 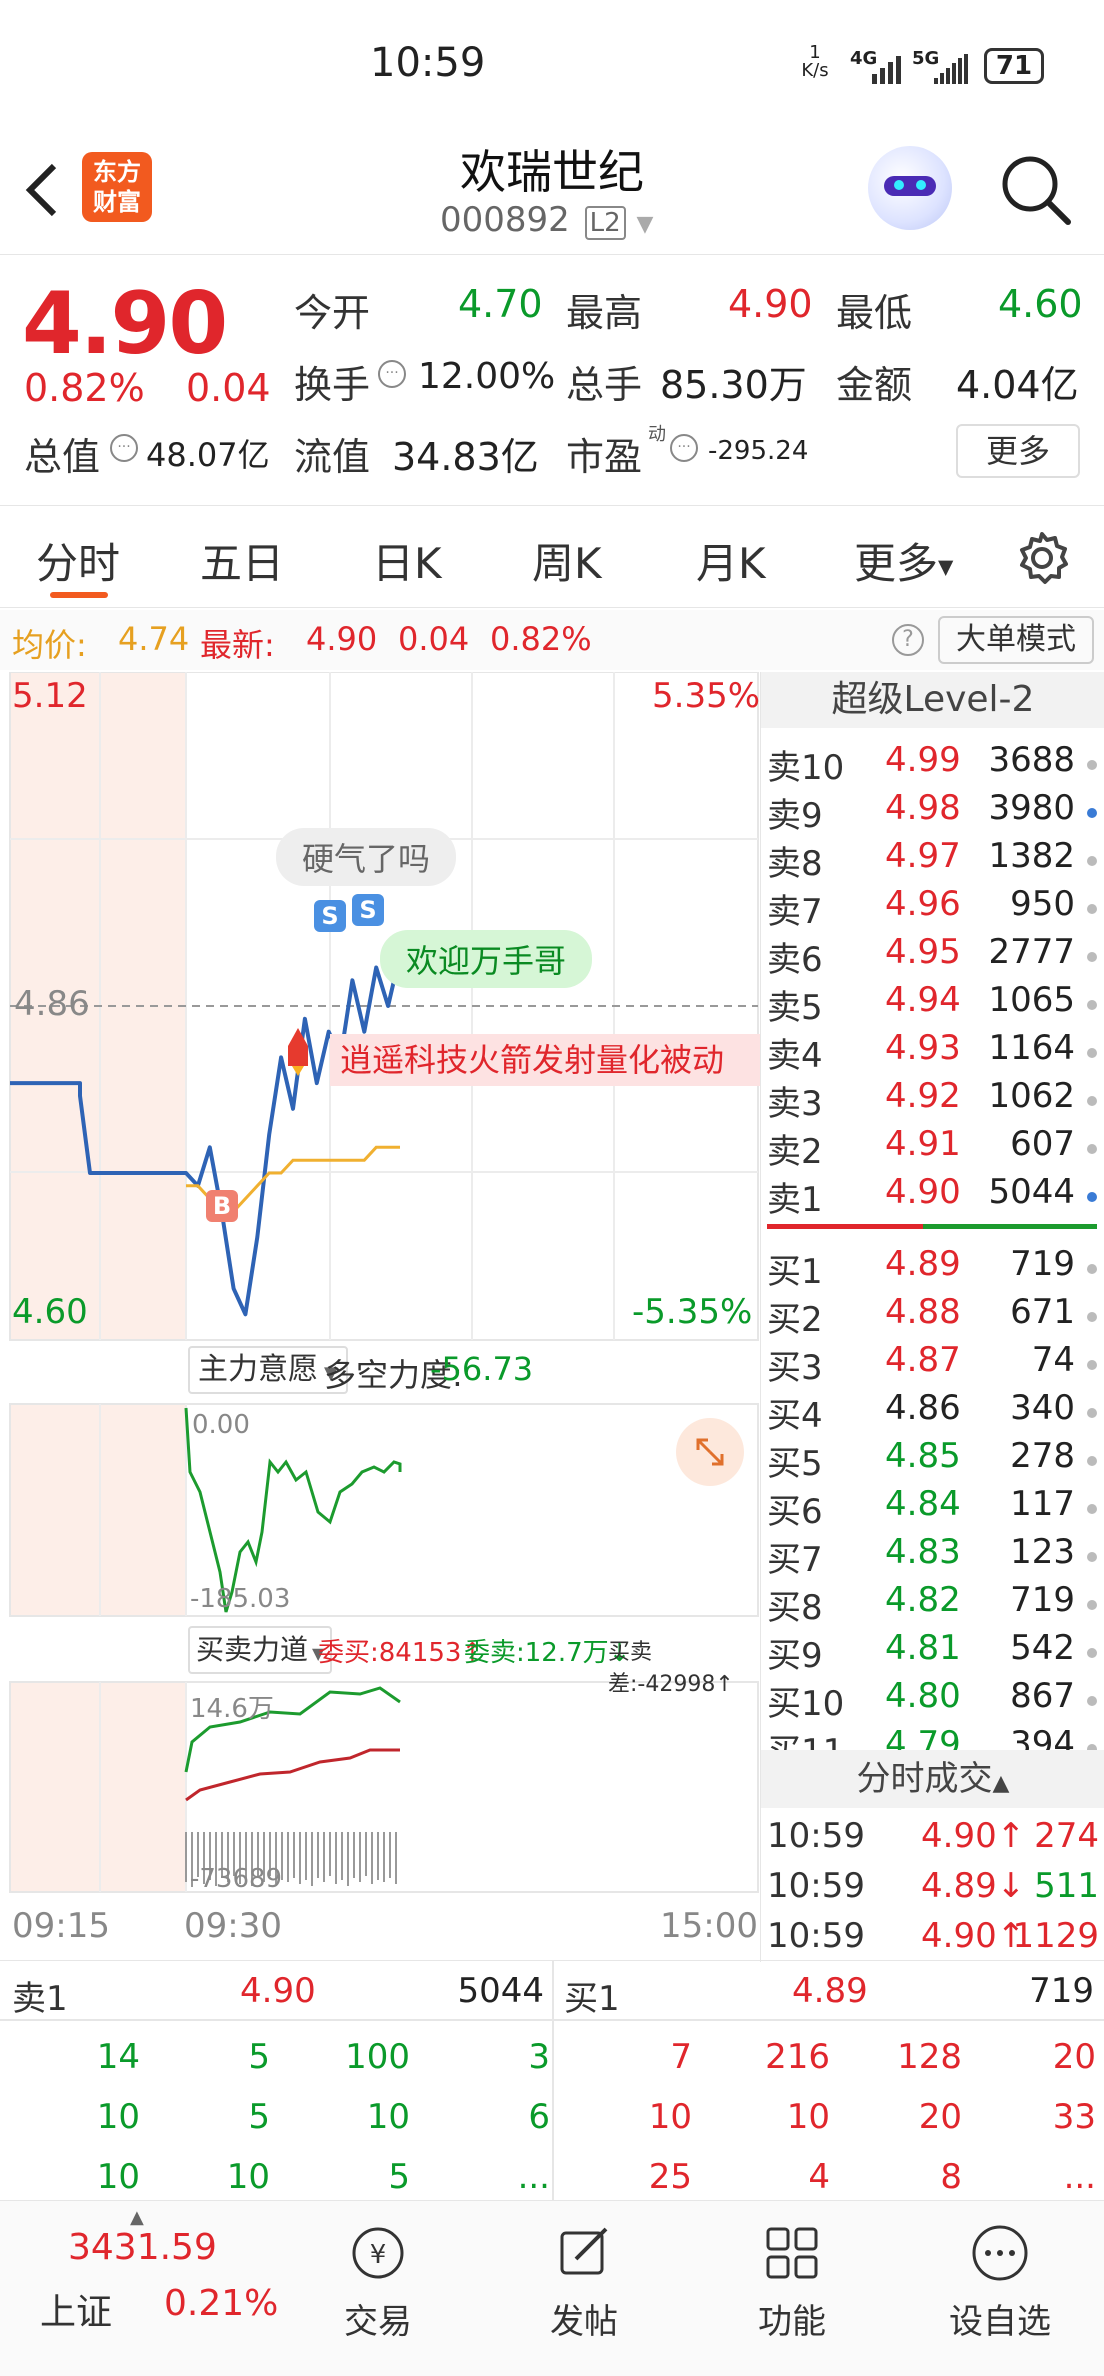 I want to click on index-value: 3431.59, so click(x=142, y=2247).